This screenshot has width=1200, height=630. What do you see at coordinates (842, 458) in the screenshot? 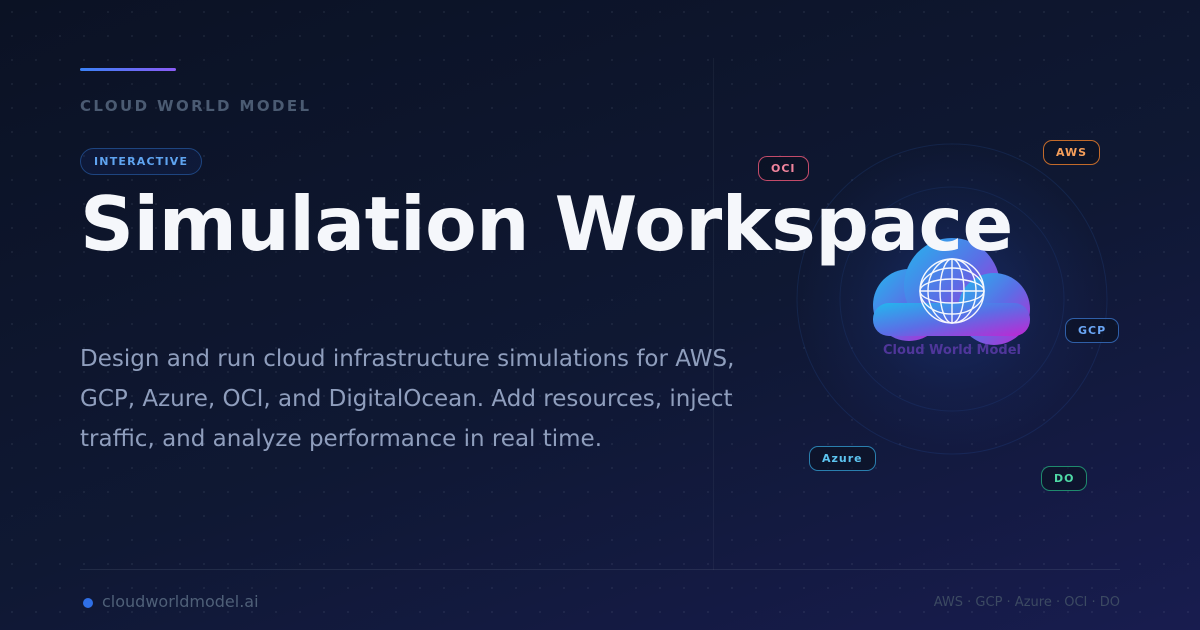
I see `provider-badge-azure: Azure` at bounding box center [842, 458].